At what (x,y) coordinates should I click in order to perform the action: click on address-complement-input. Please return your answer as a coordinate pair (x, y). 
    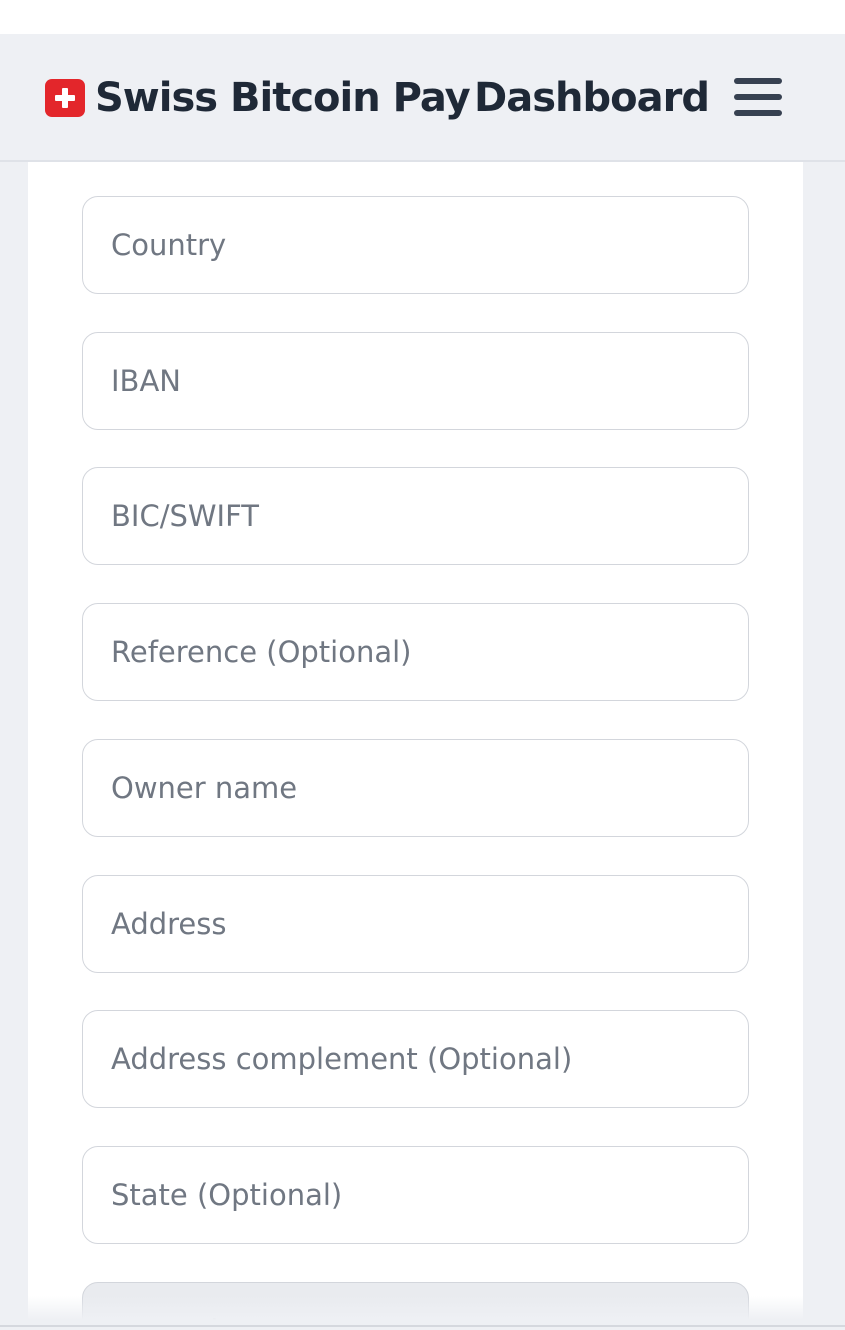
    Looking at the image, I should click on (415, 1059).